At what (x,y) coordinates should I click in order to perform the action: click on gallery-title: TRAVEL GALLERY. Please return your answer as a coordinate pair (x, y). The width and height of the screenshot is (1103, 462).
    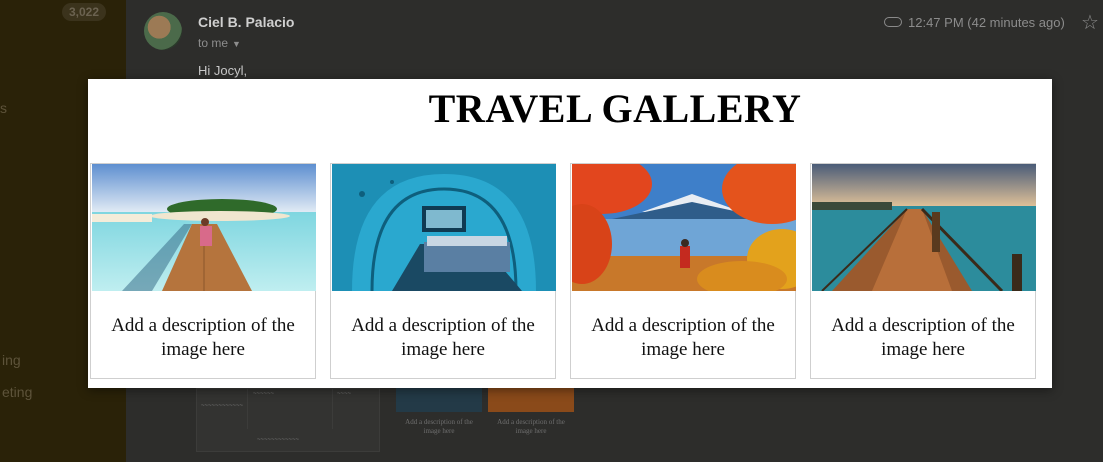
    Looking at the image, I should click on (615, 108).